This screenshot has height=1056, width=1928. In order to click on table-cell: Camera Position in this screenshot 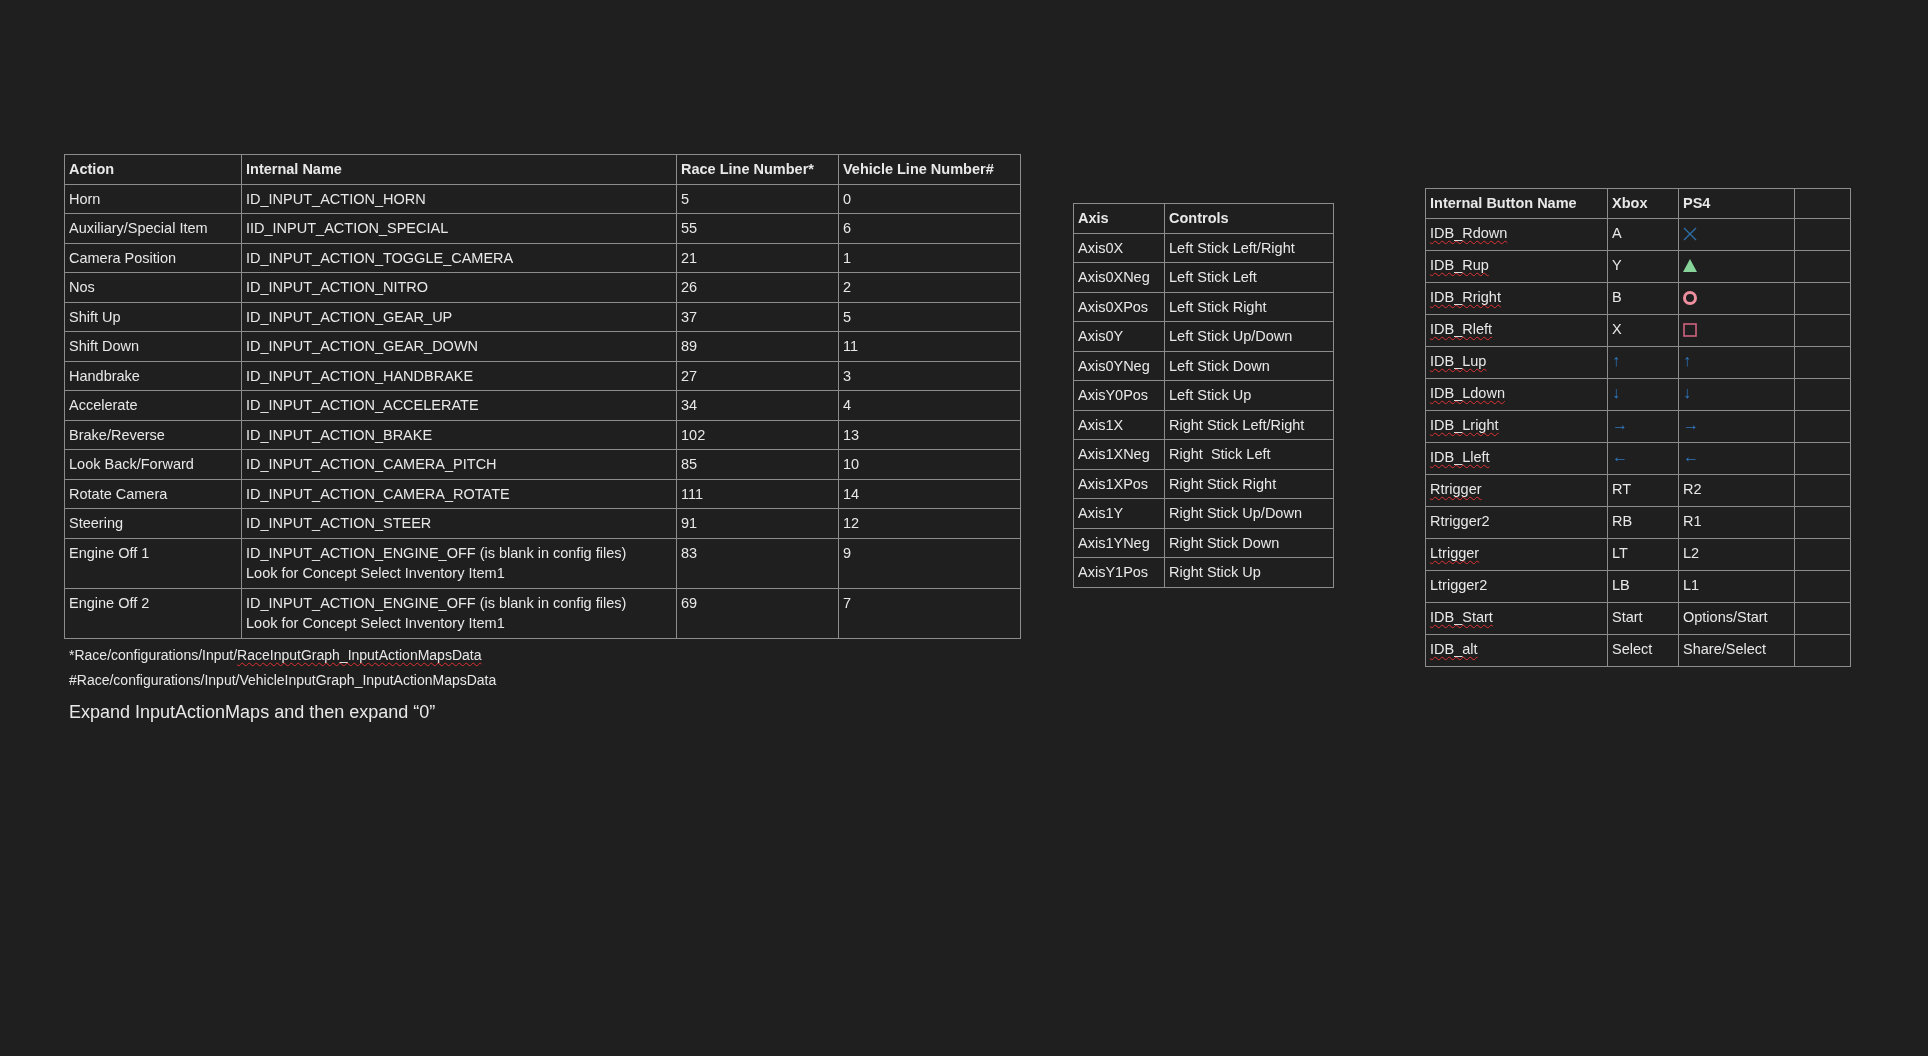, I will do `click(153, 258)`.